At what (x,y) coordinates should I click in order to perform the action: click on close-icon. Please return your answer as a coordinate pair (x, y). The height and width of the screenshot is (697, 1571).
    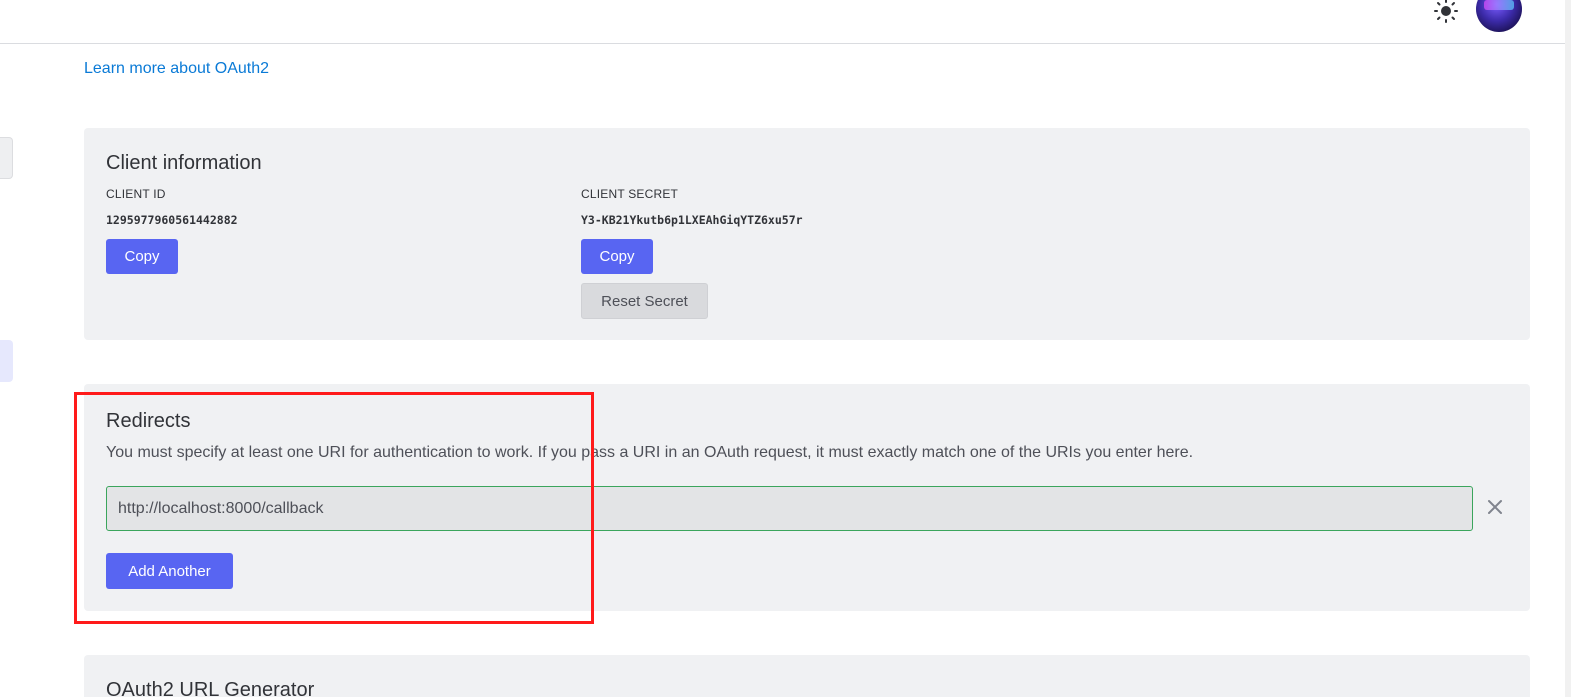
    Looking at the image, I should click on (1495, 507).